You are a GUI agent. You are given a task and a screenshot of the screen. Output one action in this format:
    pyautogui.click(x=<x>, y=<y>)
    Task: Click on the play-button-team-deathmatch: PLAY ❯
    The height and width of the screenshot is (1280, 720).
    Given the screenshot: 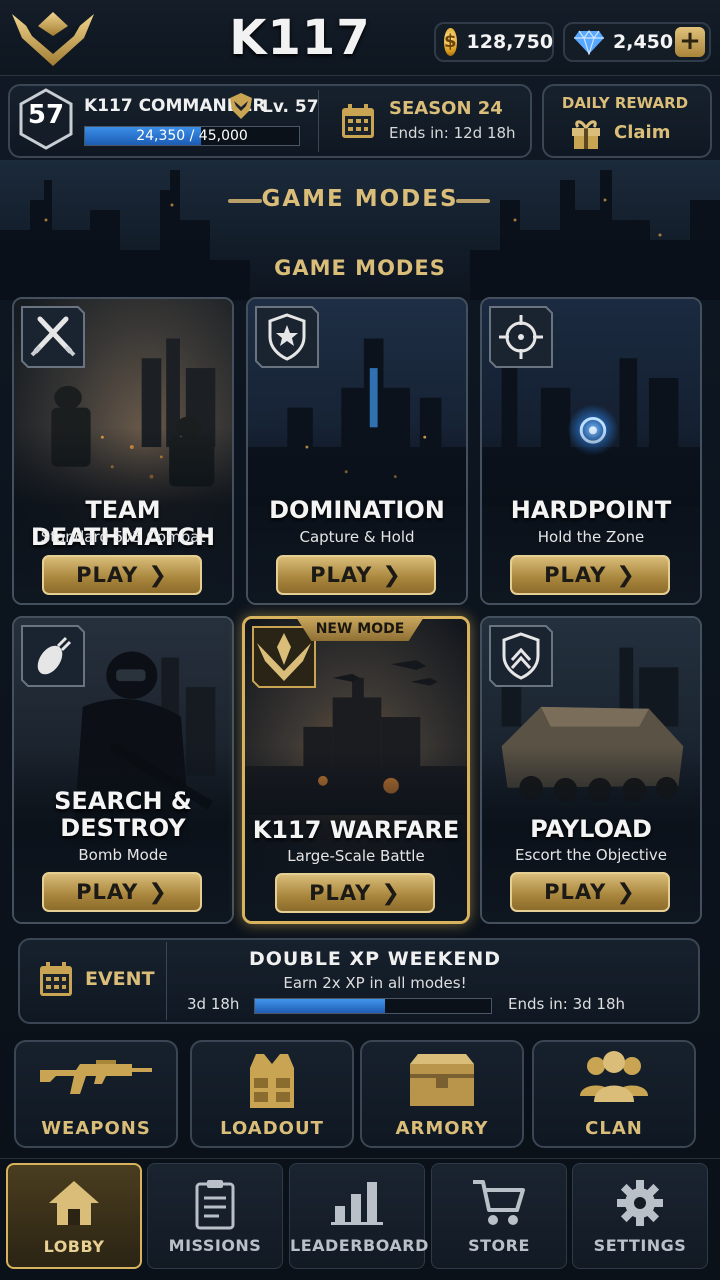 What is the action you would take?
    pyautogui.click(x=122, y=575)
    